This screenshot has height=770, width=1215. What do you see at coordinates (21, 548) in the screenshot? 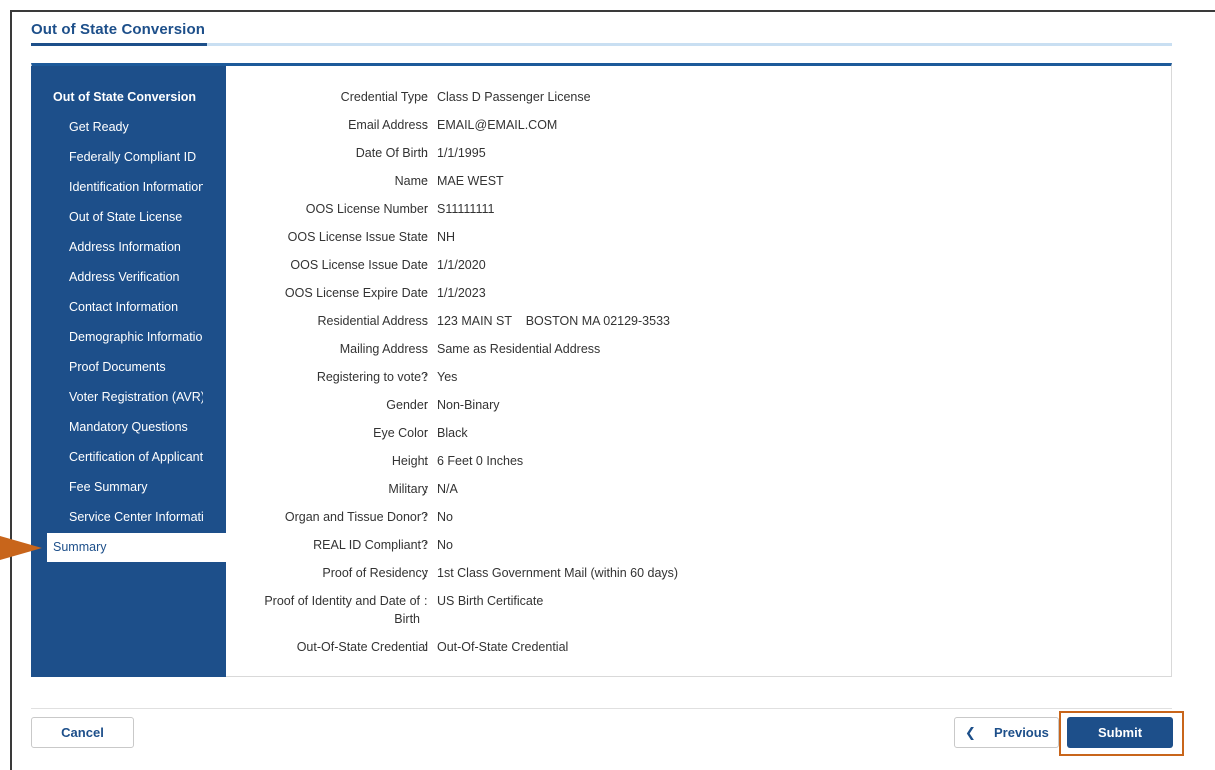
I see `pointer-arrow-icon` at bounding box center [21, 548].